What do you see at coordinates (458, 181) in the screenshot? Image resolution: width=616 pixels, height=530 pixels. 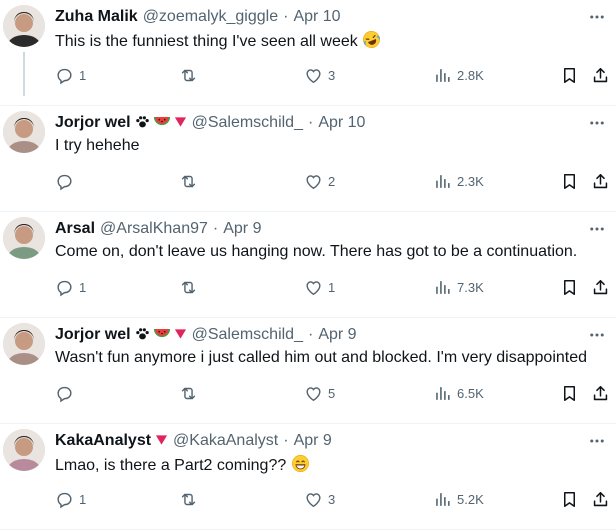 I see `views-button: 2.3K` at bounding box center [458, 181].